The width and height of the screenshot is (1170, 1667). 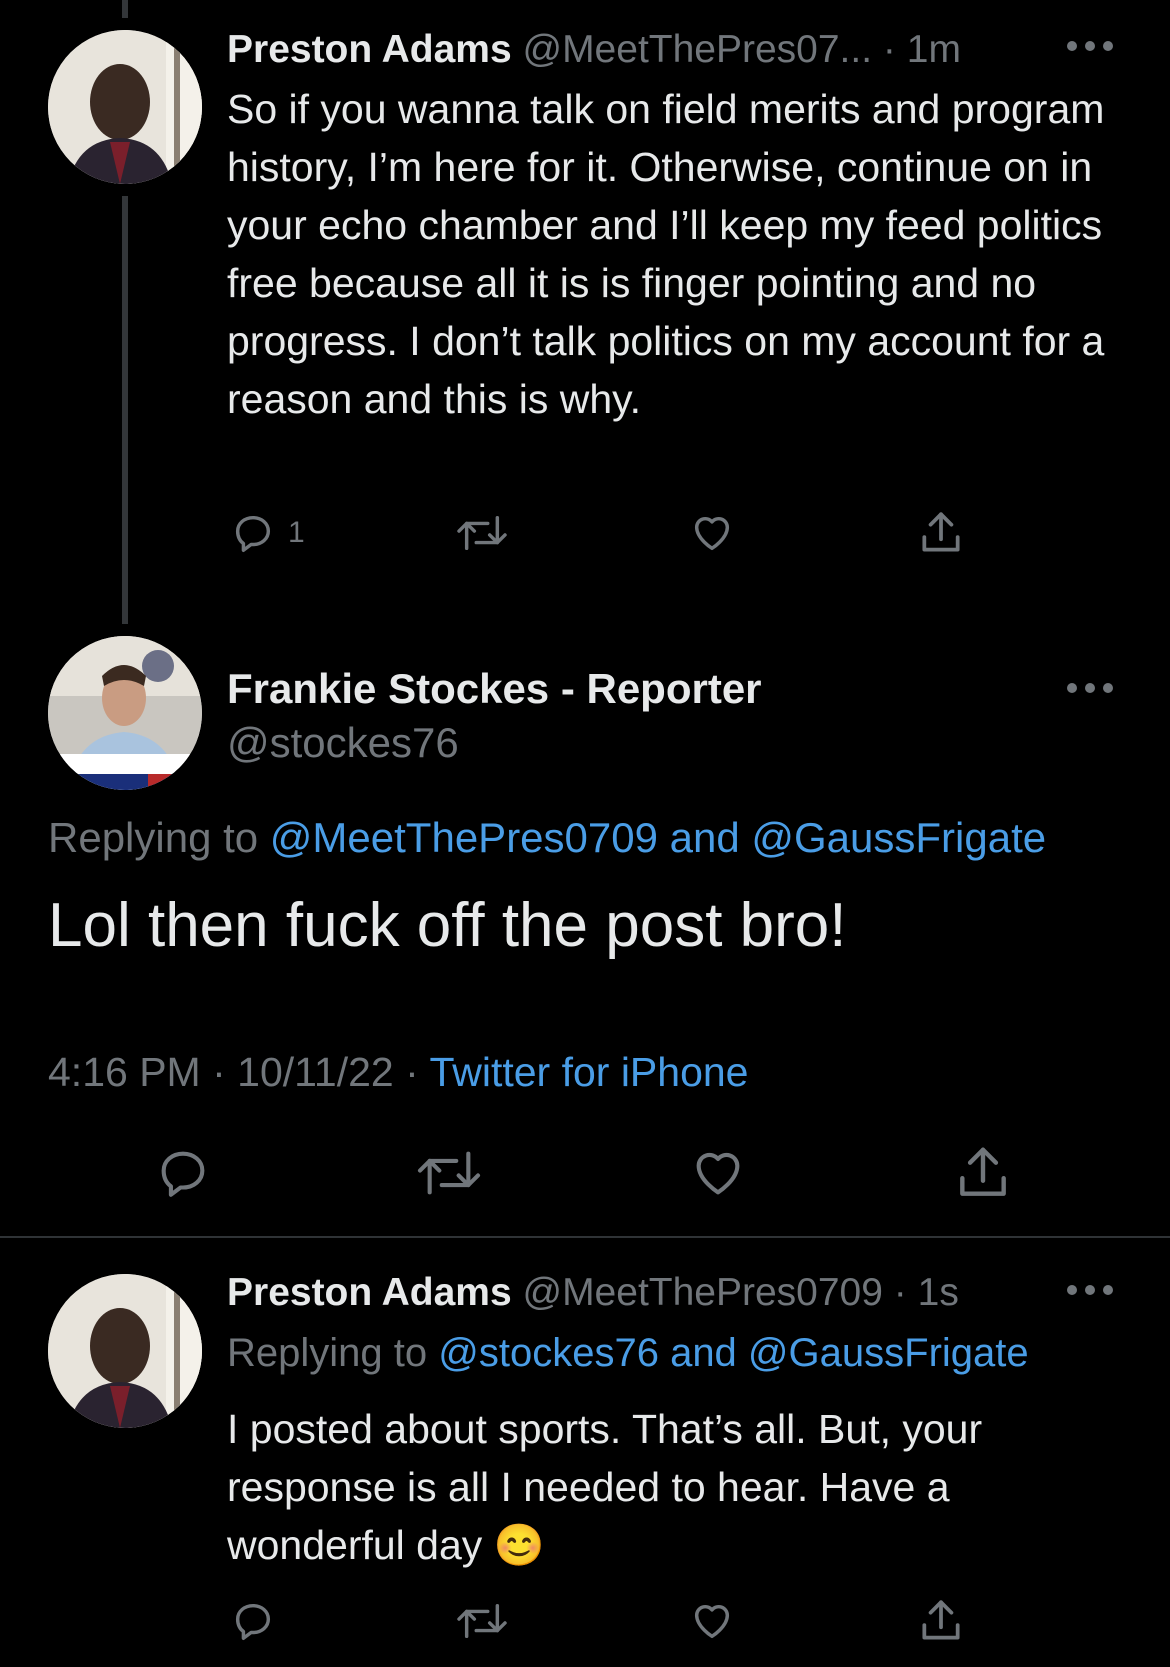 What do you see at coordinates (733, 1353) in the screenshot?
I see `replying-users-link: @stockes76 and @GaussFrigate` at bounding box center [733, 1353].